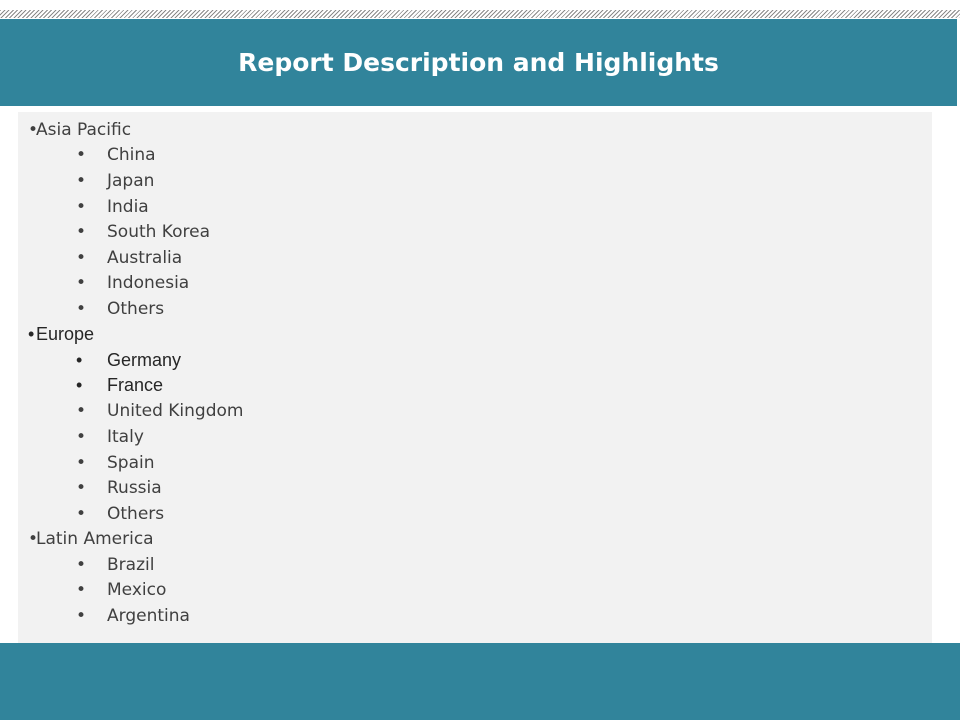 Image resolution: width=960 pixels, height=720 pixels. Describe the element at coordinates (135, 335) in the screenshot. I see `region-item-europe: • Europe` at that location.